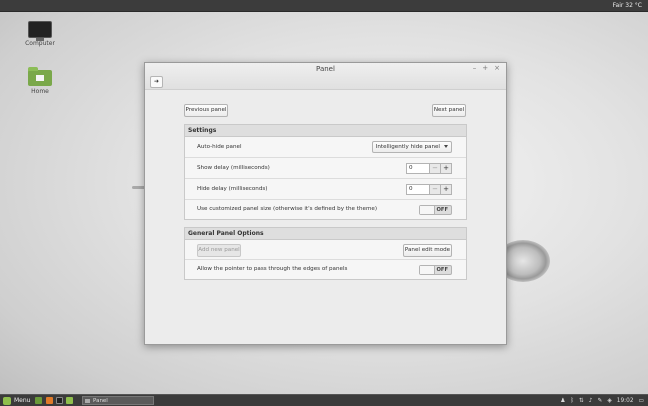 The image size is (648, 406). What do you see at coordinates (427, 250) in the screenshot?
I see `panel-edit-mode-button: Panel edit mode` at bounding box center [427, 250].